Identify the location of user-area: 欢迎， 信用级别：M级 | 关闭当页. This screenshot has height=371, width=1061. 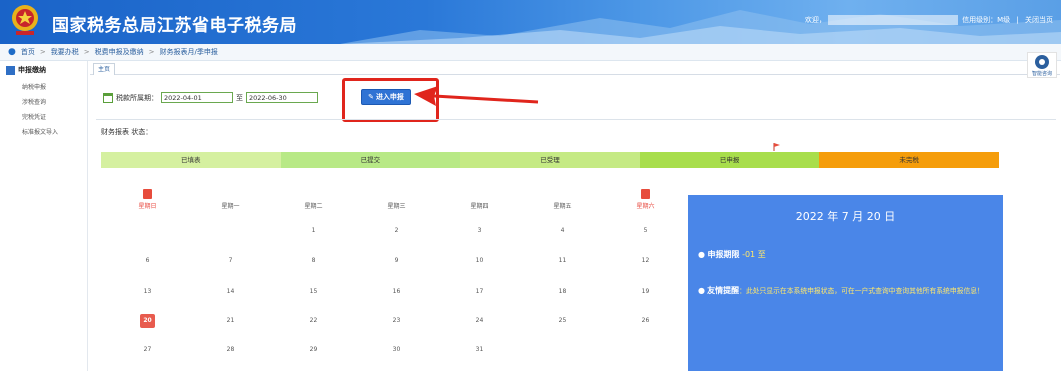
(929, 20).